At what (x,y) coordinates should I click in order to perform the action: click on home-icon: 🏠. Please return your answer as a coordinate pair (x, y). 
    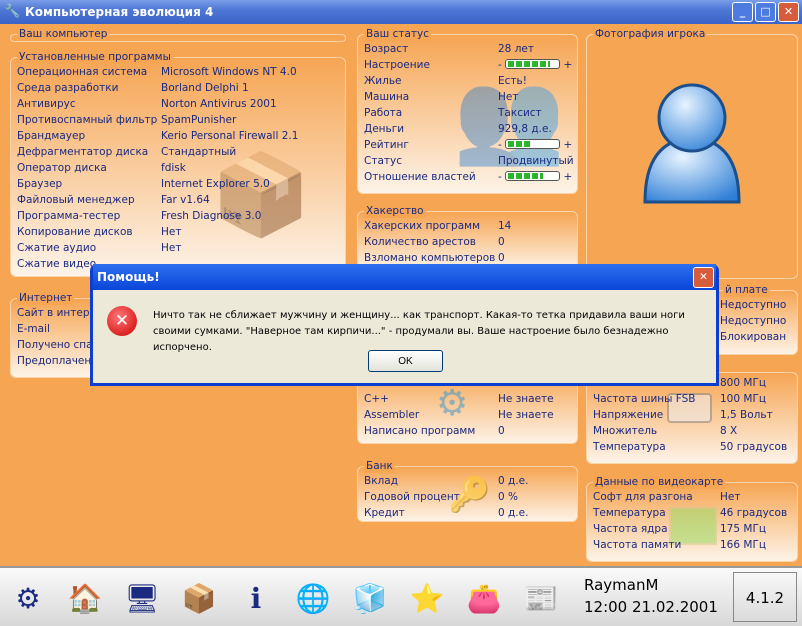
    Looking at the image, I should click on (85, 598).